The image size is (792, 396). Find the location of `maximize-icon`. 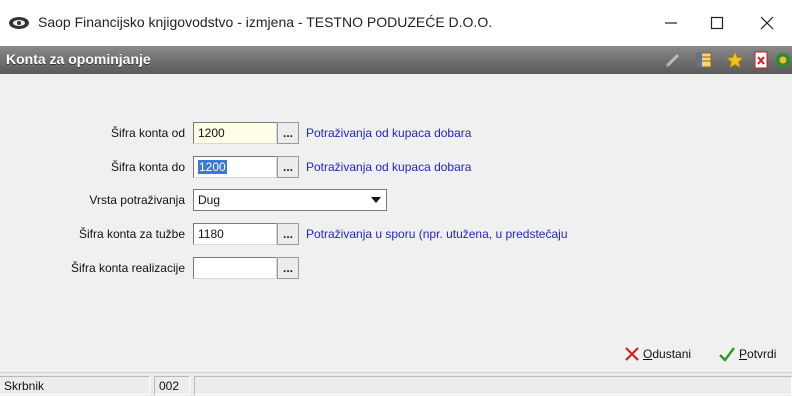

maximize-icon is located at coordinates (717, 23).